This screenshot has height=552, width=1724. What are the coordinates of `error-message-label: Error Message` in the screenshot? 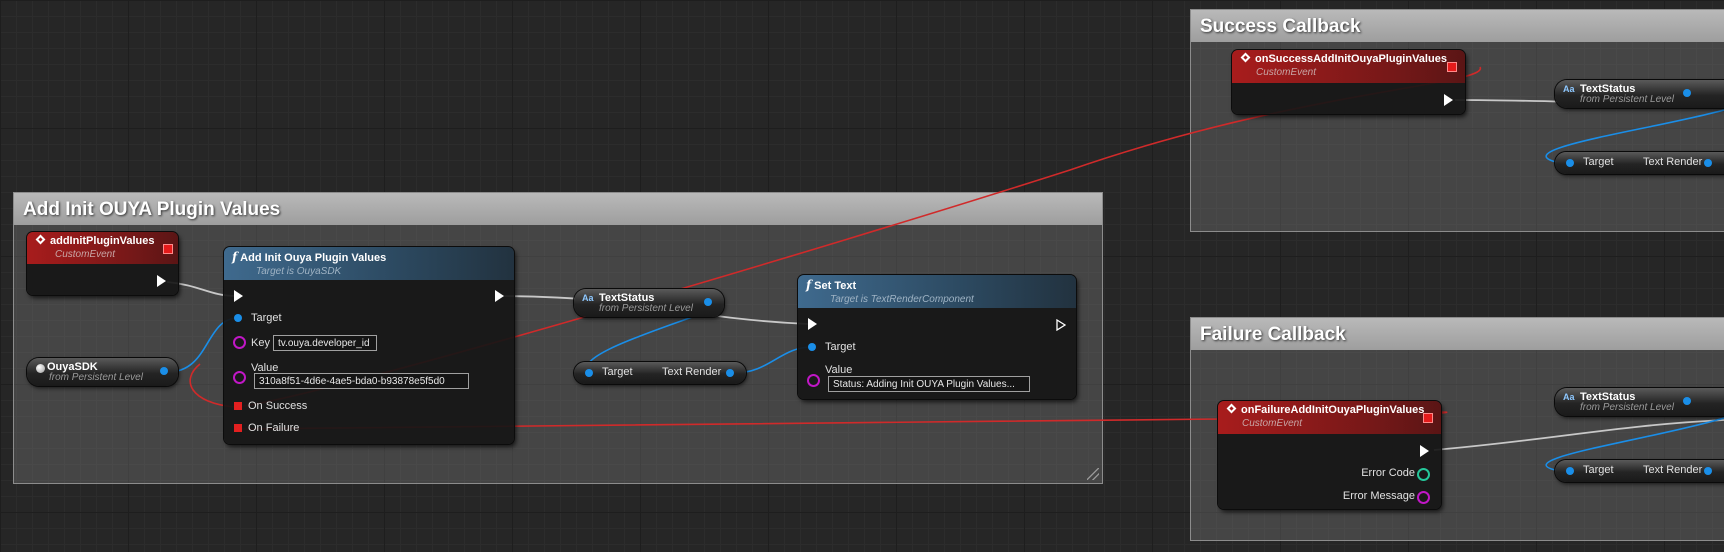 It's located at (1378, 496).